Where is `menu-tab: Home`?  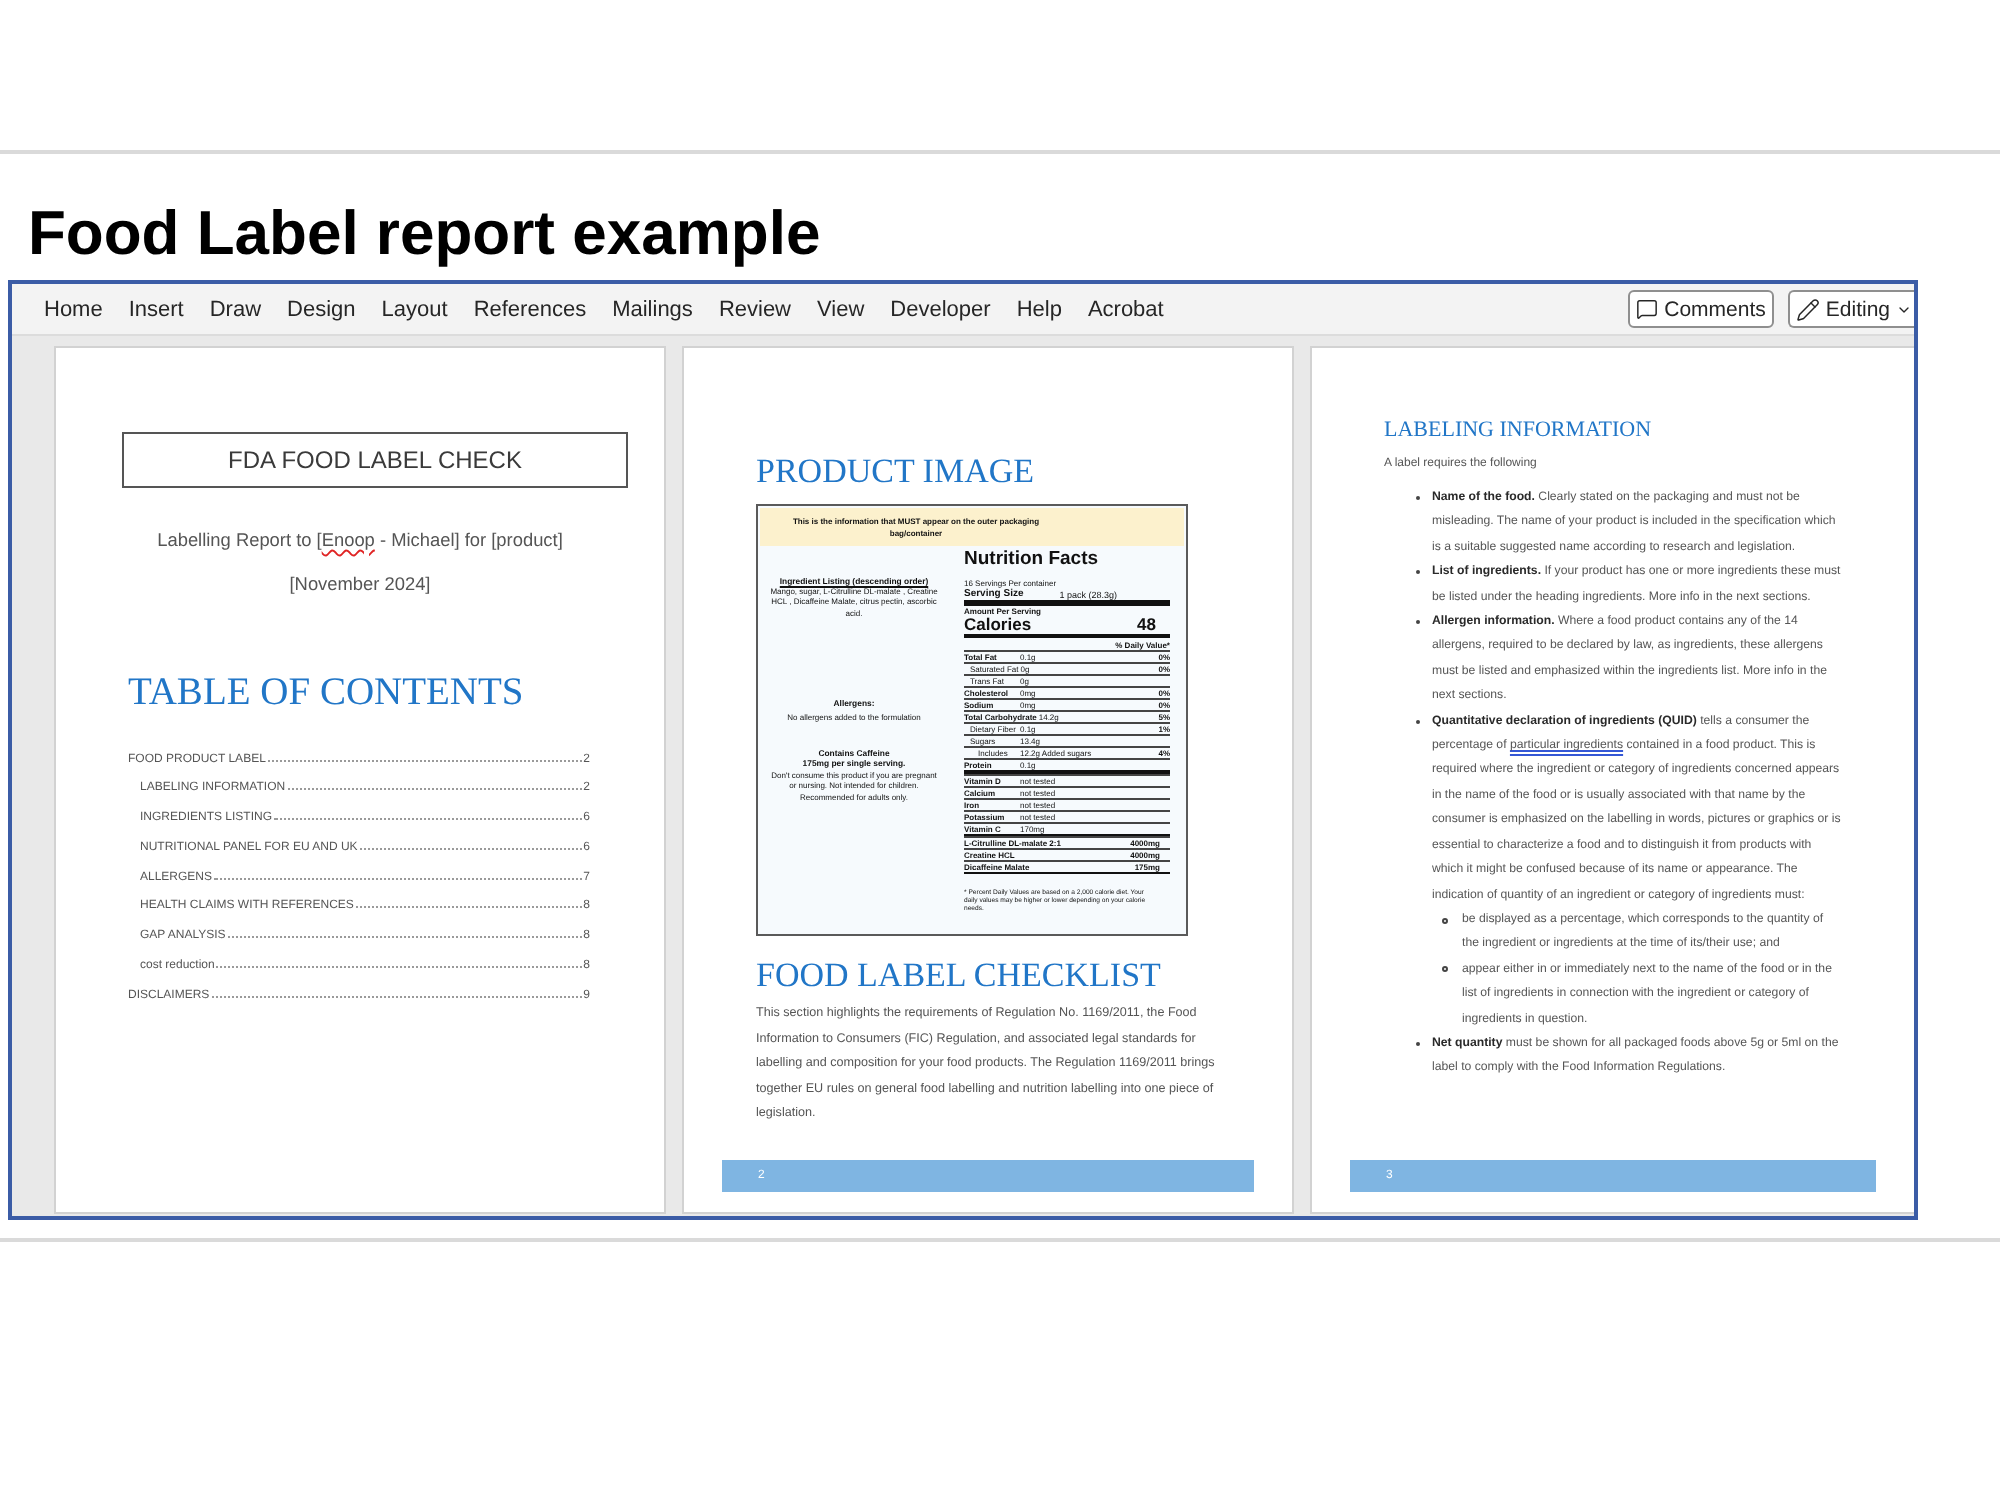 menu-tab: Home is located at coordinates (73, 309).